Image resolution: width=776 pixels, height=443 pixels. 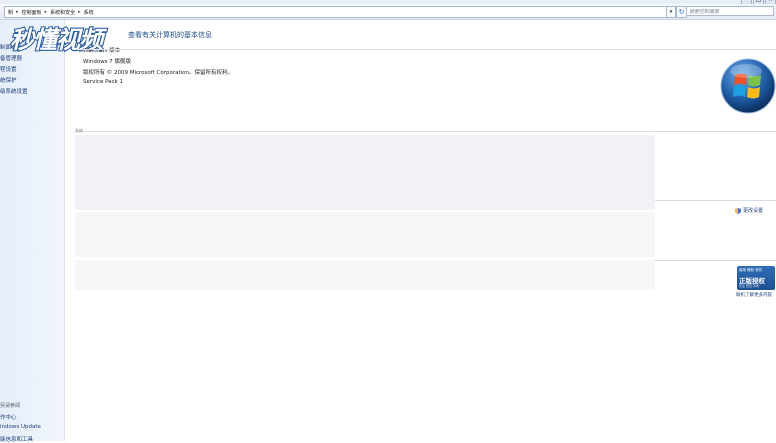 What do you see at coordinates (336, 12) in the screenshot?
I see `breadcrumb: 制 ▸ 控制面板 ▸ 系统和安全 ▸ 系统` at bounding box center [336, 12].